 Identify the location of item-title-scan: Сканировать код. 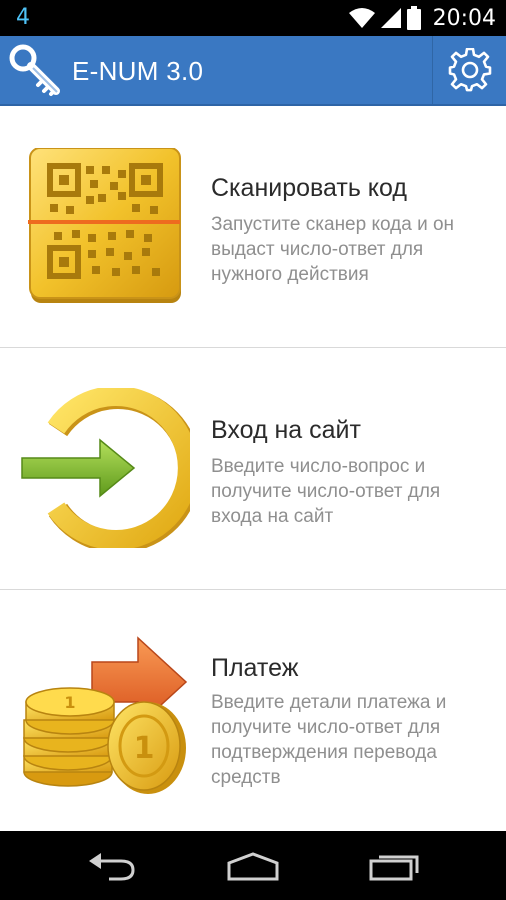
(309, 188).